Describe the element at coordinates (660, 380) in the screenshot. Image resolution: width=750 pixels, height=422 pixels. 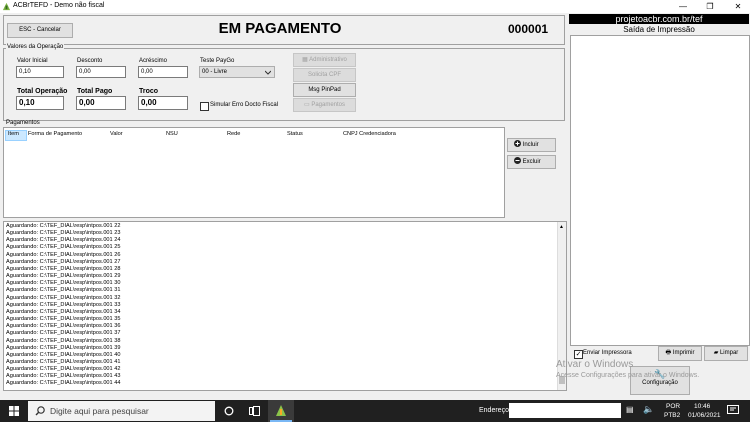
I see `configuracao-button: 🔧 Configuração` at that location.